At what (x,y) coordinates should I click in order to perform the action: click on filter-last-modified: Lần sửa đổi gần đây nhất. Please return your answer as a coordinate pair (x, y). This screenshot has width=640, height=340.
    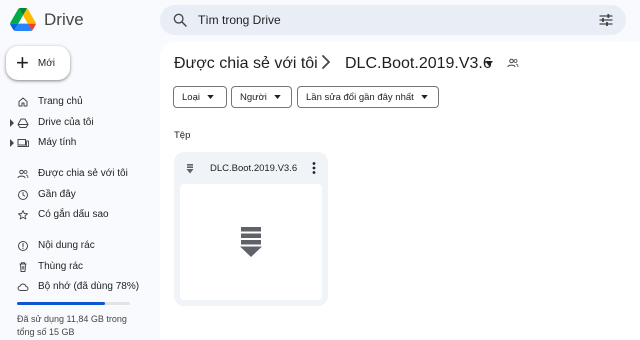
    Looking at the image, I should click on (368, 97).